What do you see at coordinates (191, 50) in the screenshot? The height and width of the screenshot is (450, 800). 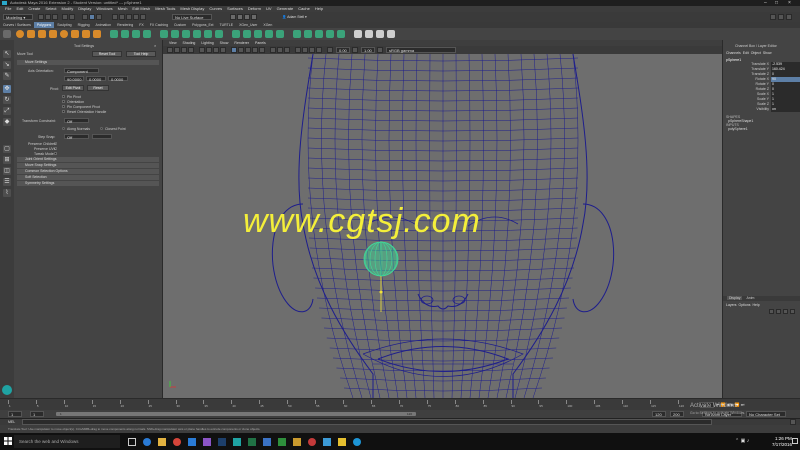 I see `image-plane-icon` at bounding box center [191, 50].